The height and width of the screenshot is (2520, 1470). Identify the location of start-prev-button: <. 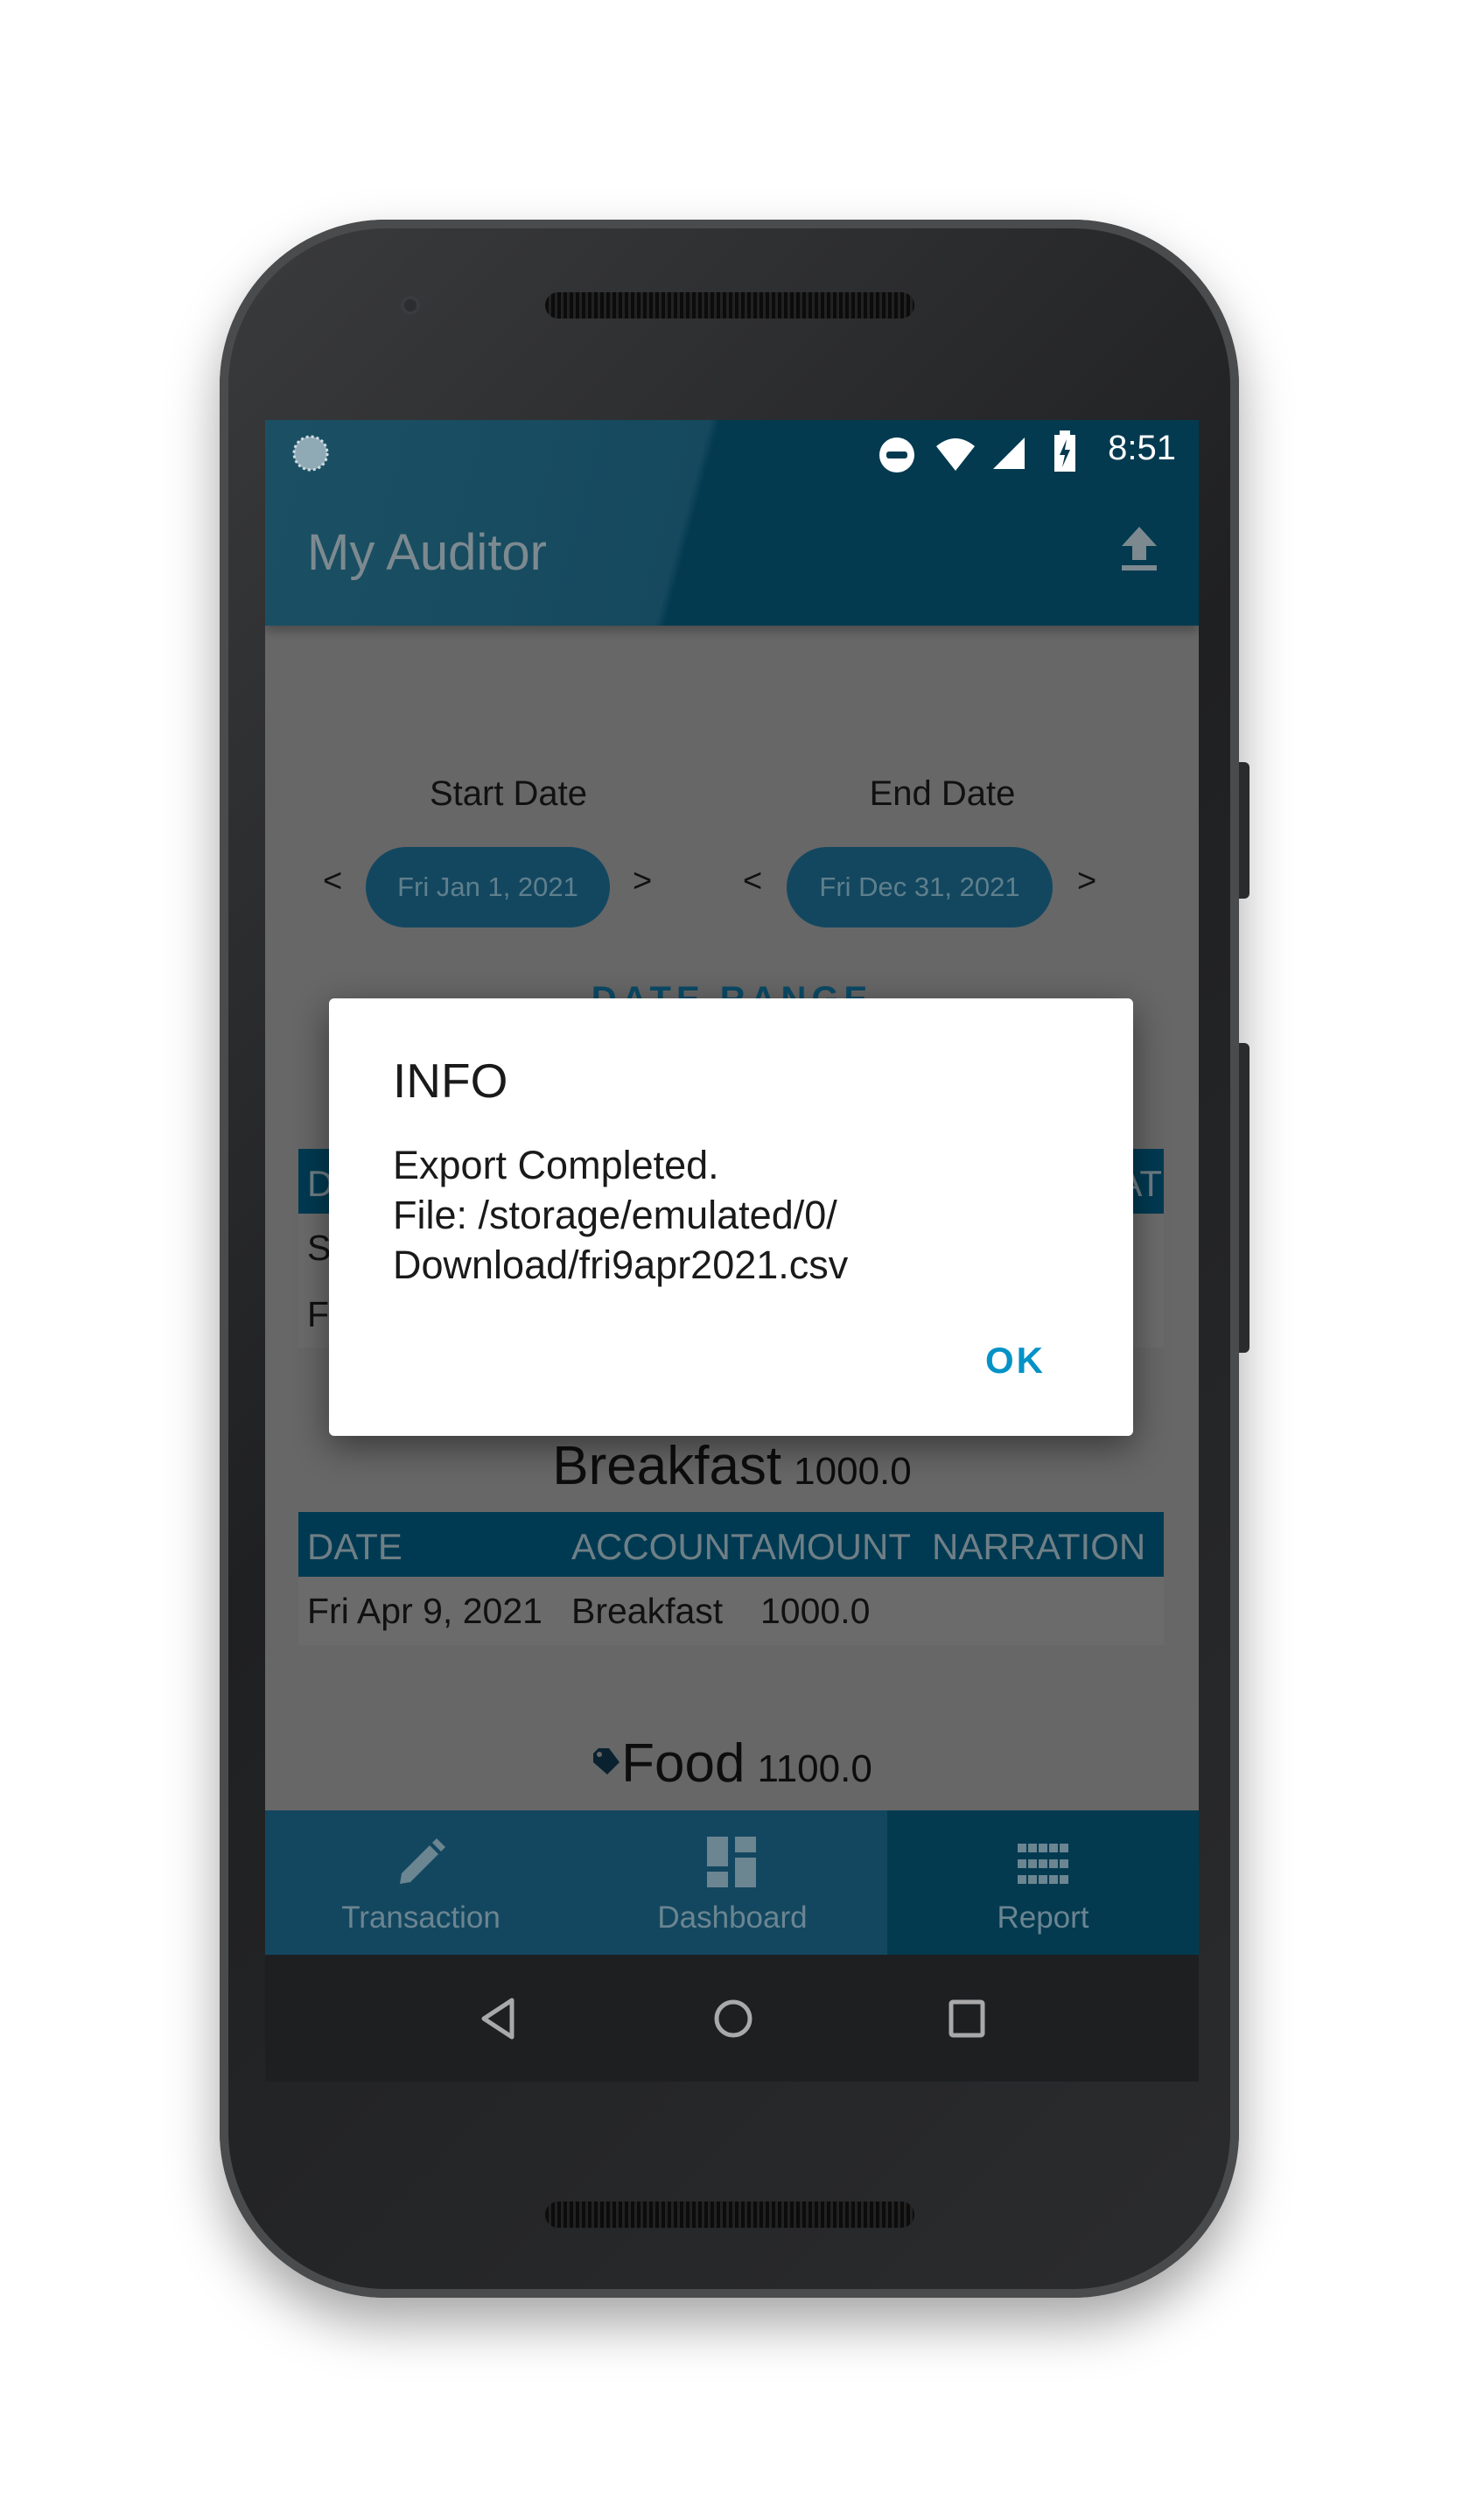
(332, 881).